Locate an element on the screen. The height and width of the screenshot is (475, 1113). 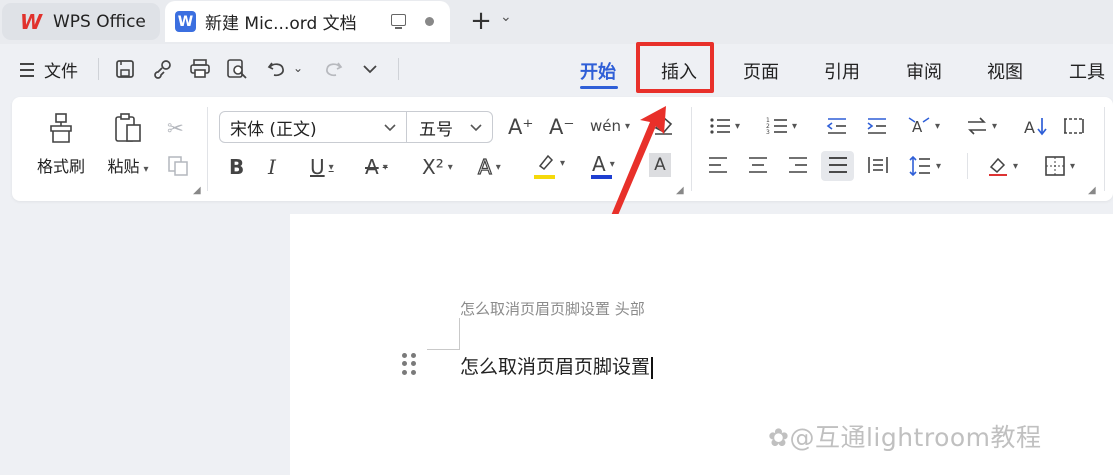
cut-icon: ✂ is located at coordinates (175, 128).